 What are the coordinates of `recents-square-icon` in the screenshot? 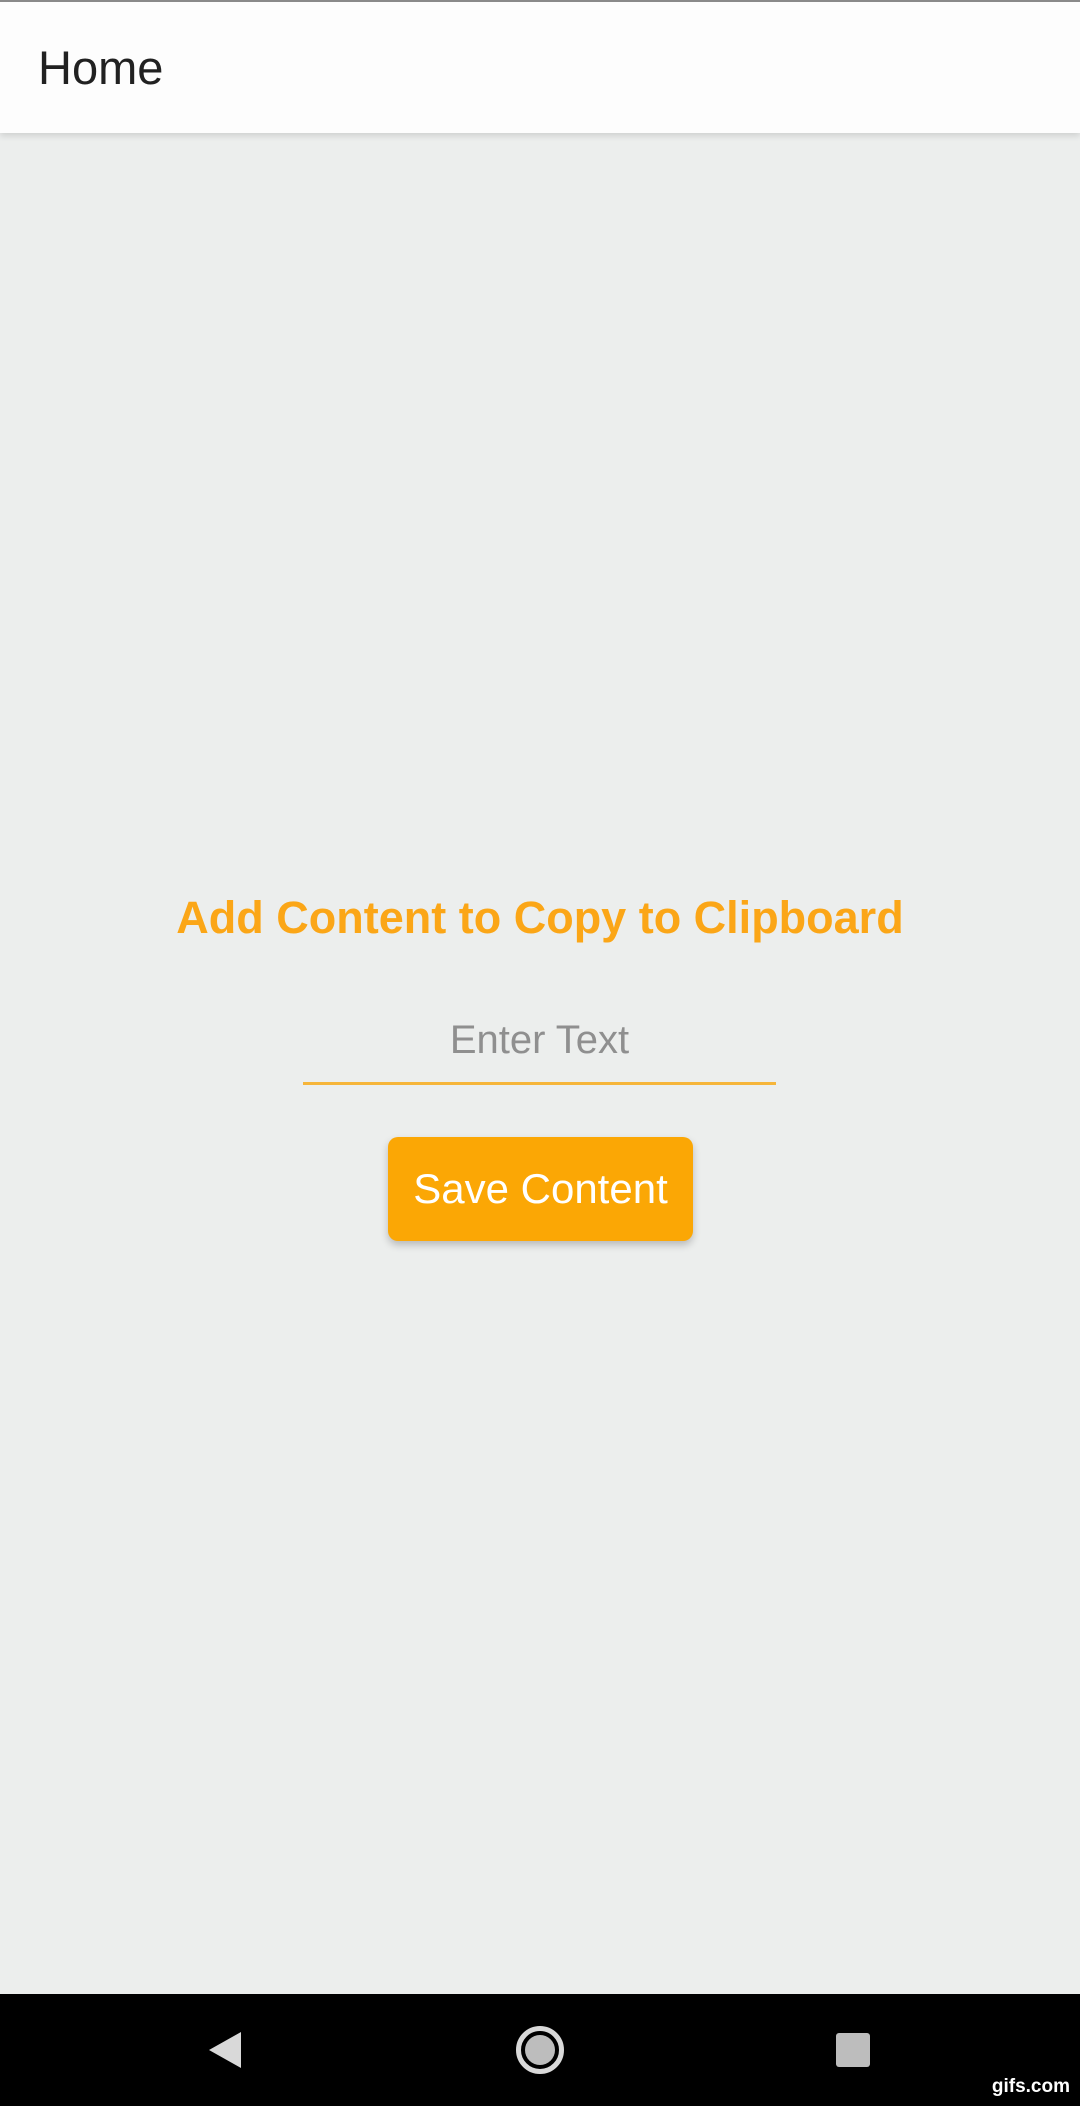 It's located at (853, 2050).